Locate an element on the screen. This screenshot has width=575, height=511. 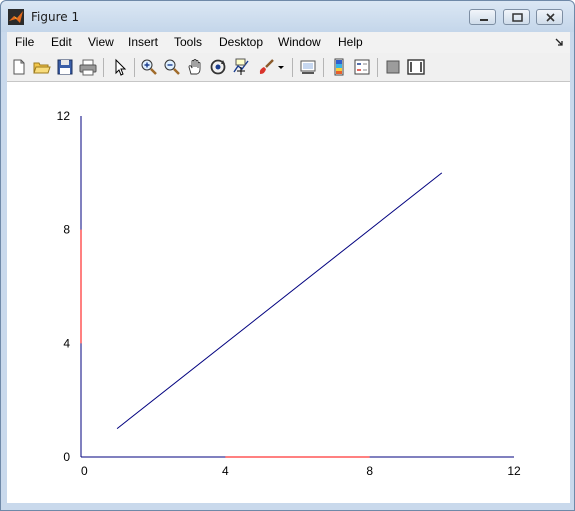
figure-toolbar is located at coordinates (288, 67).